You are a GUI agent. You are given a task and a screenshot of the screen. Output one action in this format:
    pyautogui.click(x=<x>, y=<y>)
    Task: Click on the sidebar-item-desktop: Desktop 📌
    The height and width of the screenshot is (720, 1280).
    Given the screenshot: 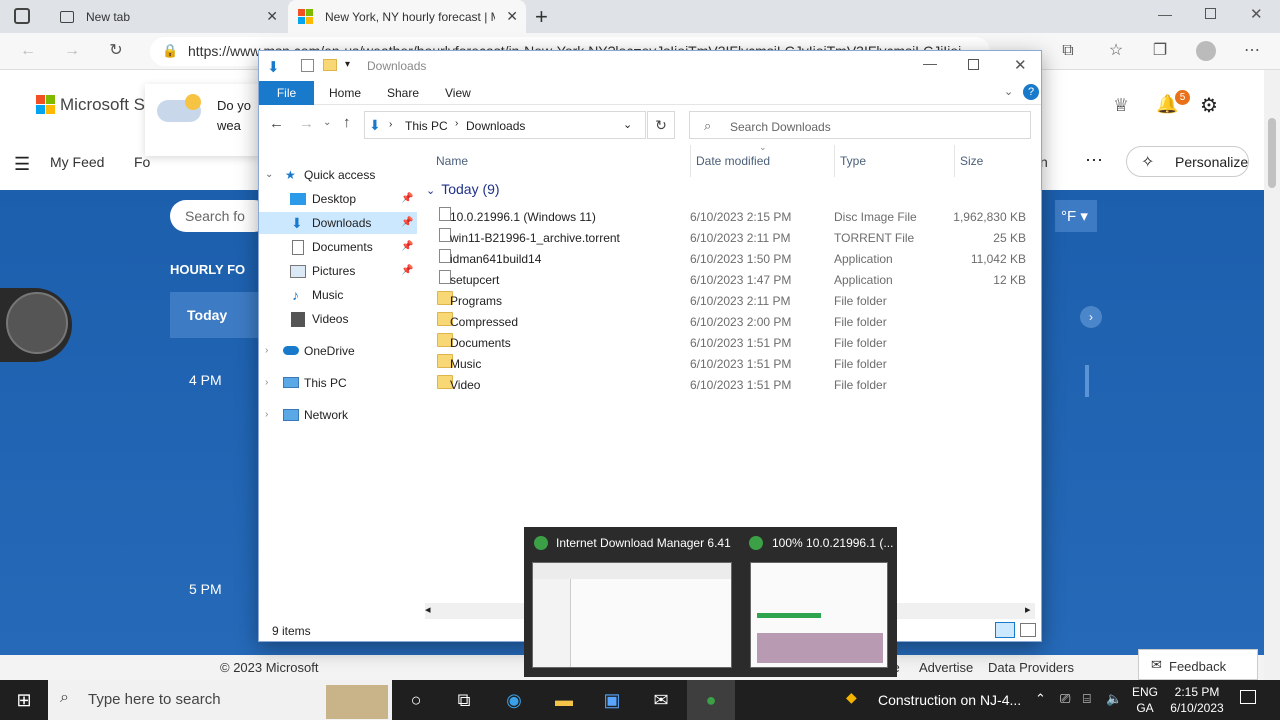 What is the action you would take?
    pyautogui.click(x=338, y=199)
    